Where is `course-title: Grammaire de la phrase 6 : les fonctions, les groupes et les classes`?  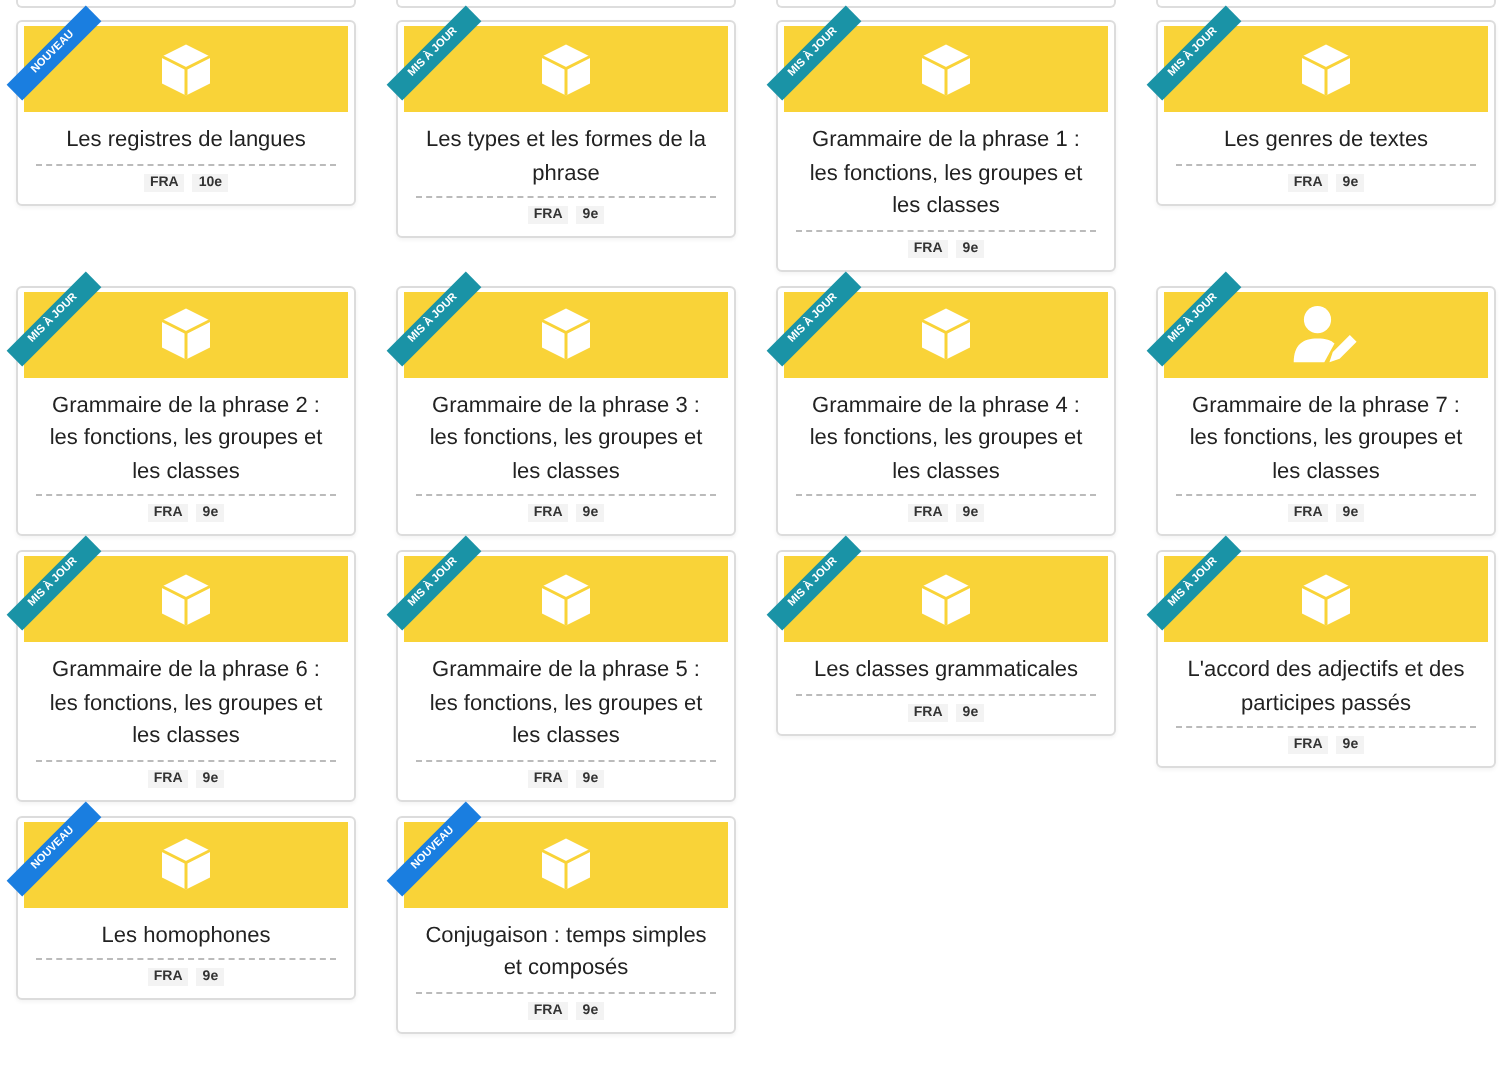 course-title: Grammaire de la phrase 6 : les fonctions, les groupes et les classes is located at coordinates (186, 701).